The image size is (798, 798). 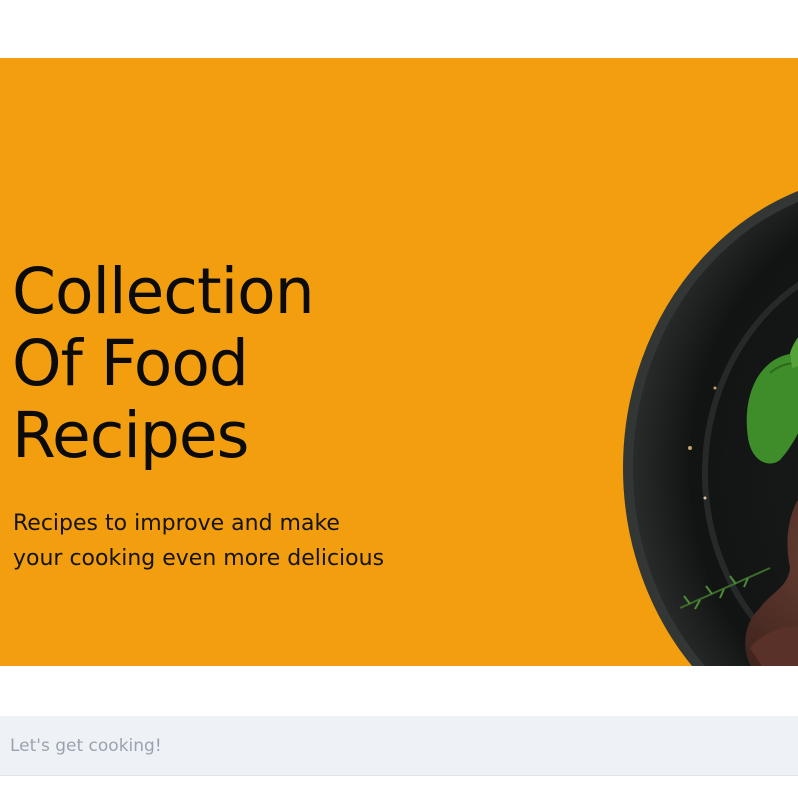 What do you see at coordinates (163, 291) in the screenshot?
I see `hero-title-line: Collection` at bounding box center [163, 291].